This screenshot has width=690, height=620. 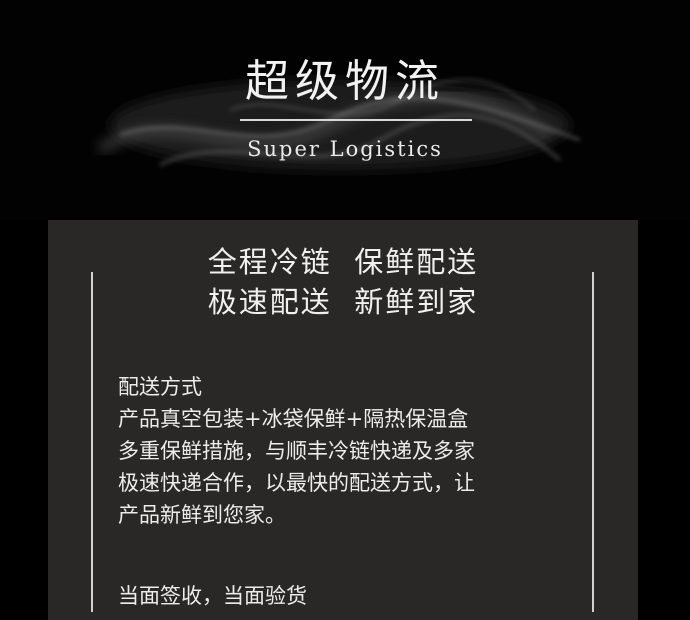 I want to click on card-left-rule, so click(x=92, y=442).